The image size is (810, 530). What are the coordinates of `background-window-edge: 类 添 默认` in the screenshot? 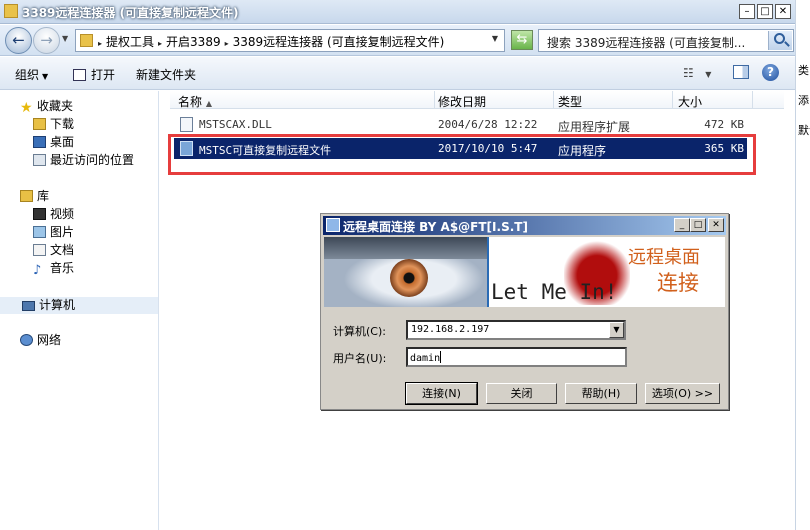 It's located at (802, 265).